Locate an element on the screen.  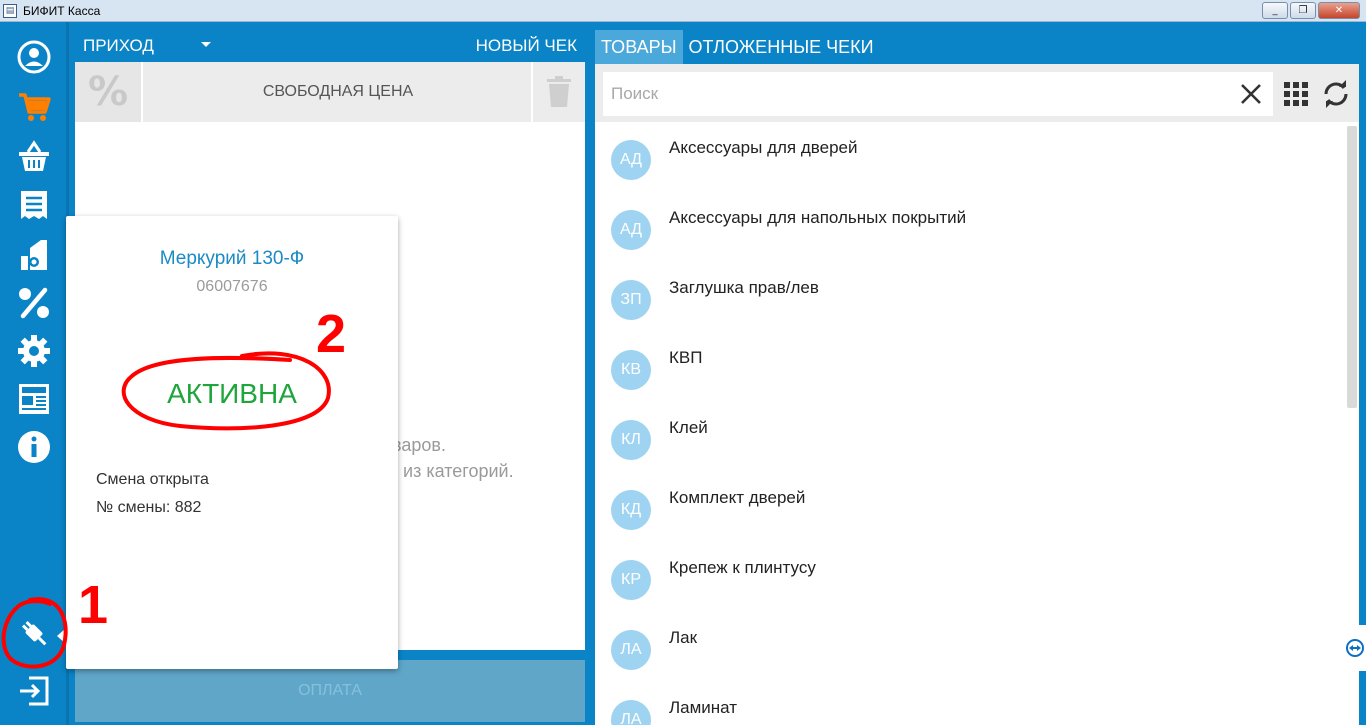
chevron-down-icon is located at coordinates (206, 44).